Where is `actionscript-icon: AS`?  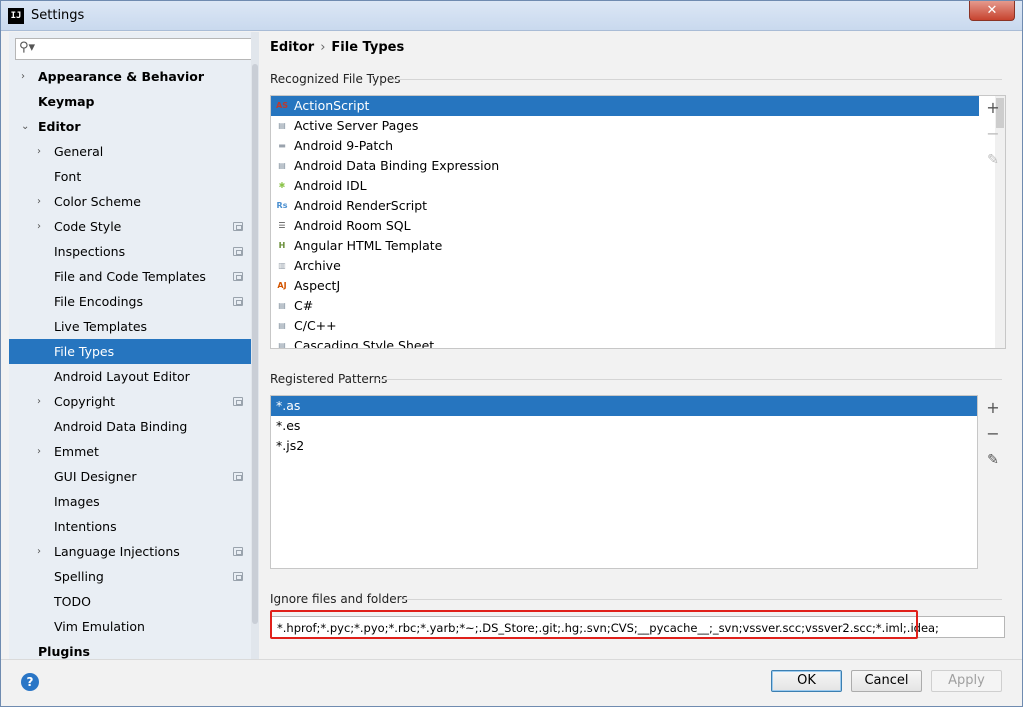 actionscript-icon: AS is located at coordinates (282, 105).